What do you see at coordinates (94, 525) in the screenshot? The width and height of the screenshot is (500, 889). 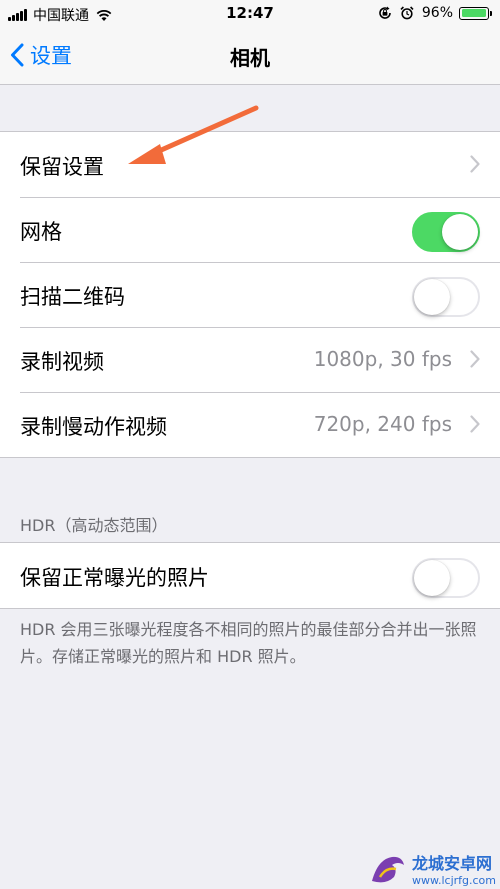 I see `hdr-section-header: HDR（高动态范围）` at bounding box center [94, 525].